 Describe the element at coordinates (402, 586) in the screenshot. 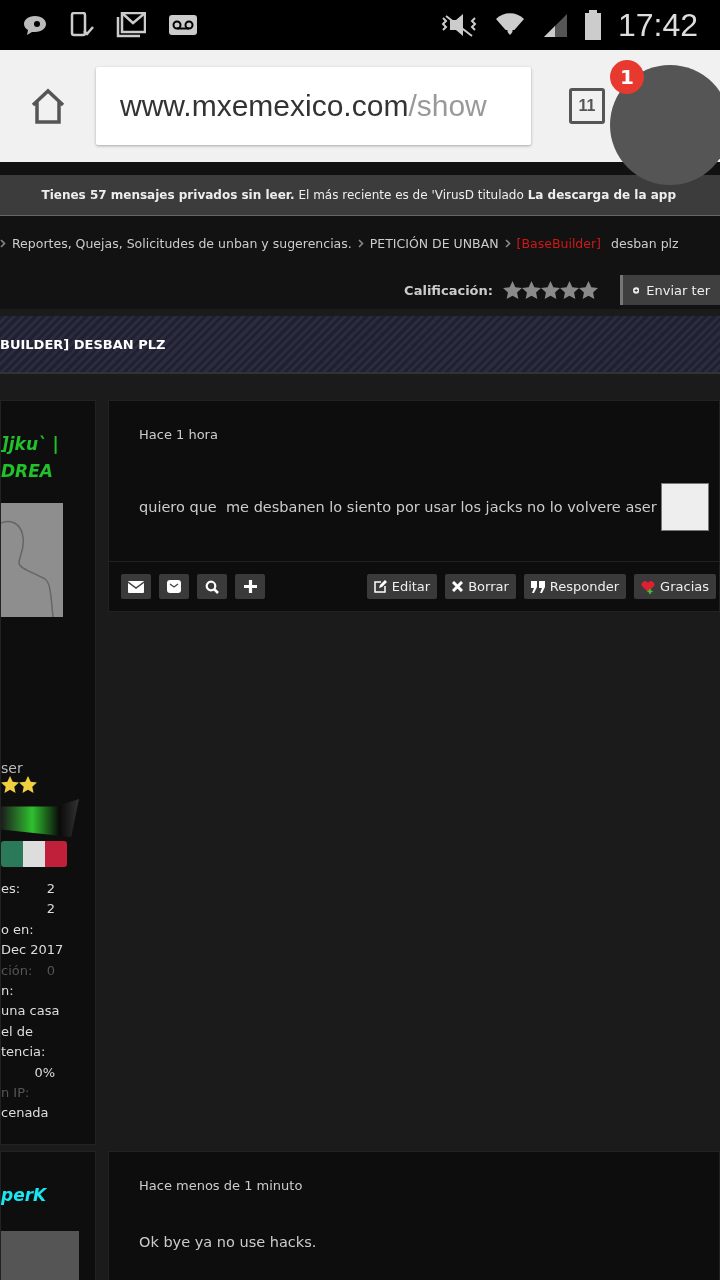

I see `edit-button: Editar` at that location.